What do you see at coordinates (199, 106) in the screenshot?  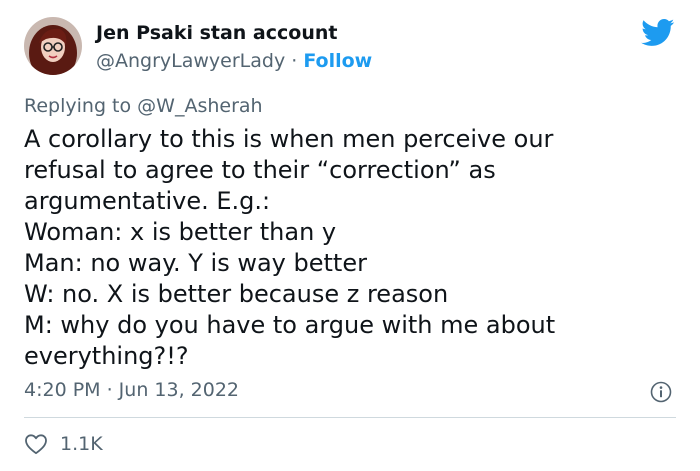 I see `reply-mention-link: @W_Asherah` at bounding box center [199, 106].